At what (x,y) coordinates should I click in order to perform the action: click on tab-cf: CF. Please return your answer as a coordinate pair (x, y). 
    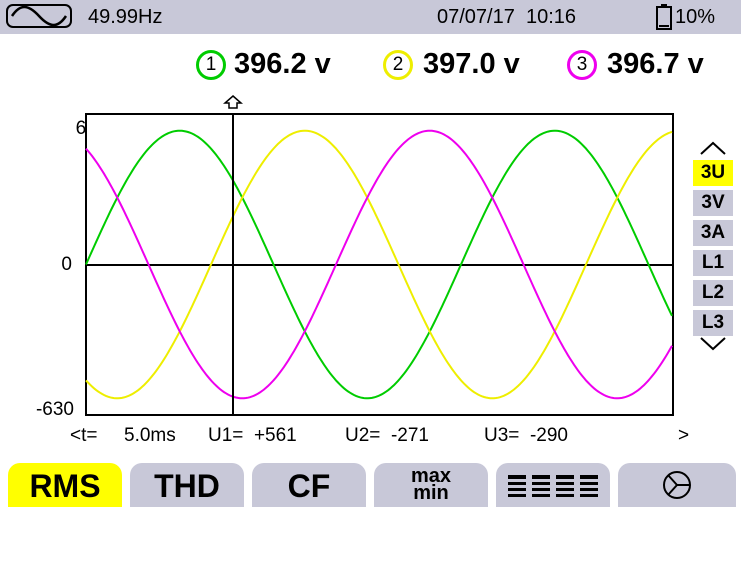
    Looking at the image, I should click on (309, 485).